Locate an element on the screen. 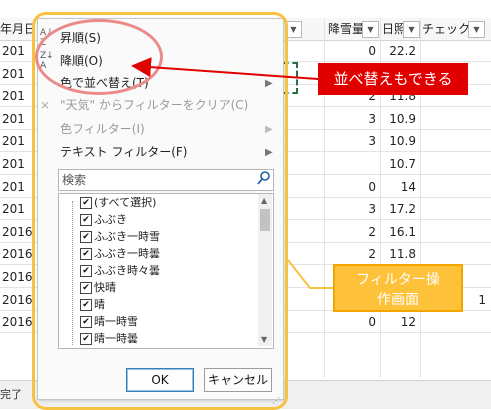 Image resolution: width=491 pixels, height=410 pixels. sort-callout: 並べ替えもできる is located at coordinates (393, 79).